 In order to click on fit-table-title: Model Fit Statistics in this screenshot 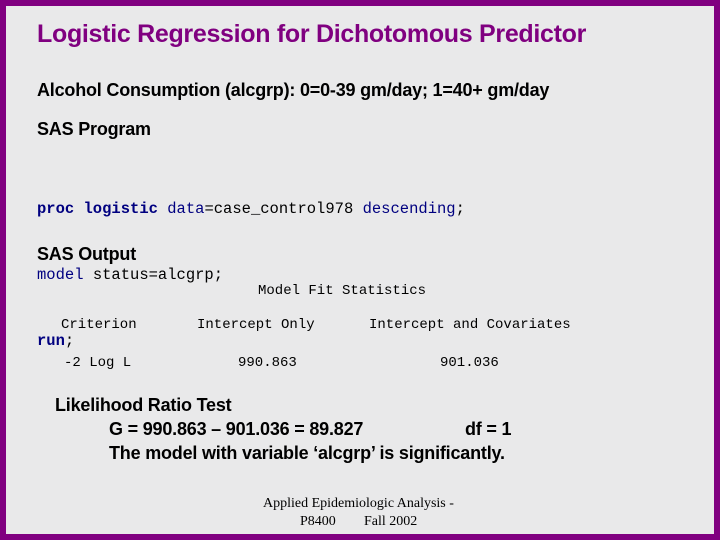, I will do `click(342, 291)`.